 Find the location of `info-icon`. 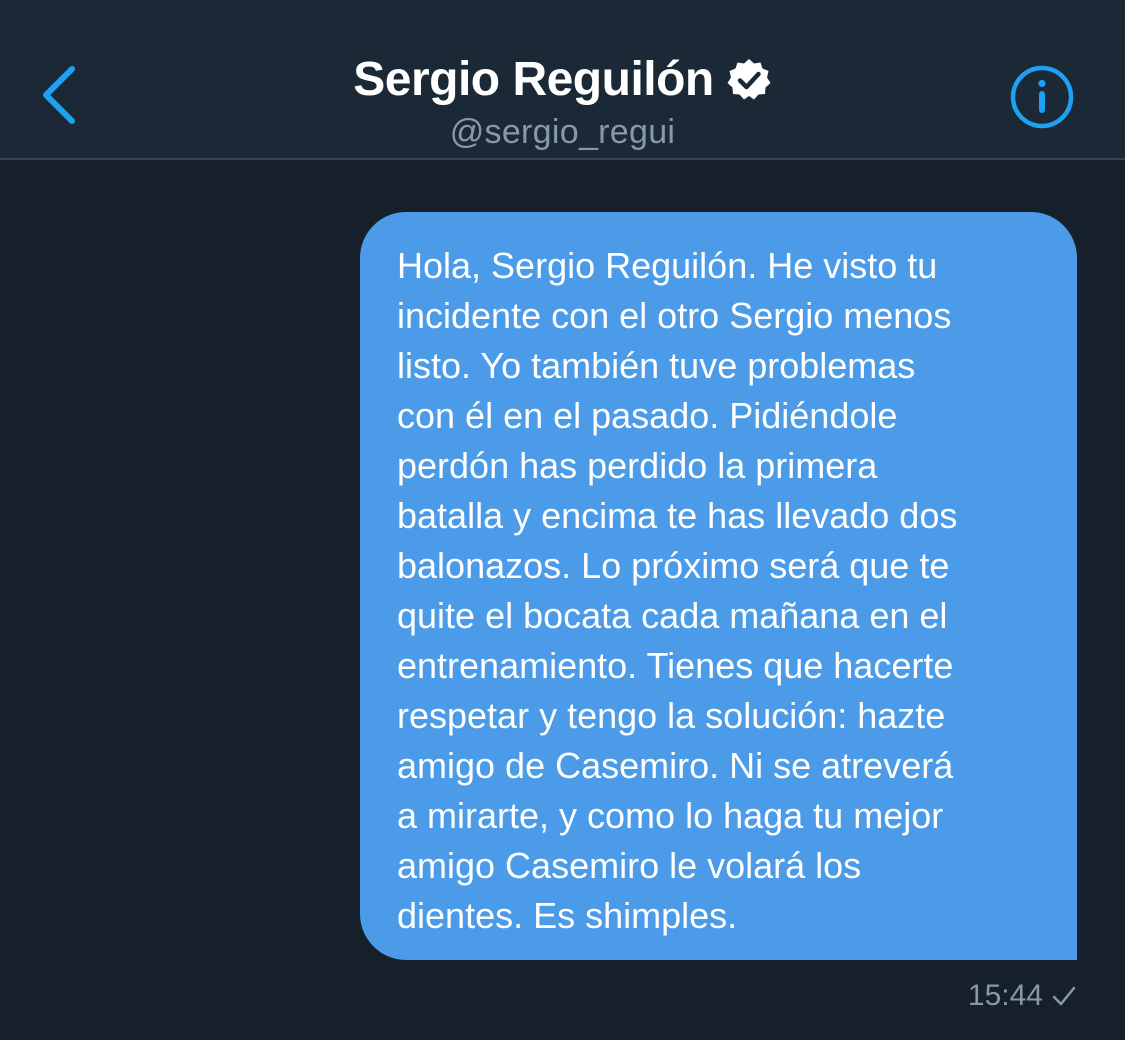

info-icon is located at coordinates (1042, 97).